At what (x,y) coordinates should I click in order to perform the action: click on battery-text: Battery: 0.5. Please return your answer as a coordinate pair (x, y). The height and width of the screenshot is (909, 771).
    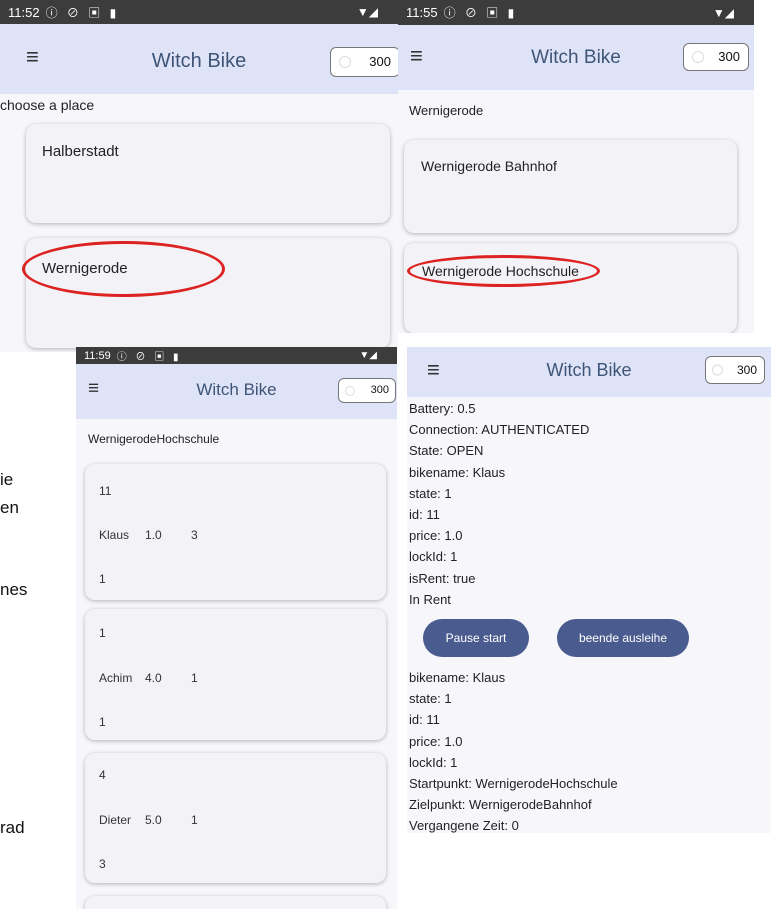
    Looking at the image, I should click on (442, 408).